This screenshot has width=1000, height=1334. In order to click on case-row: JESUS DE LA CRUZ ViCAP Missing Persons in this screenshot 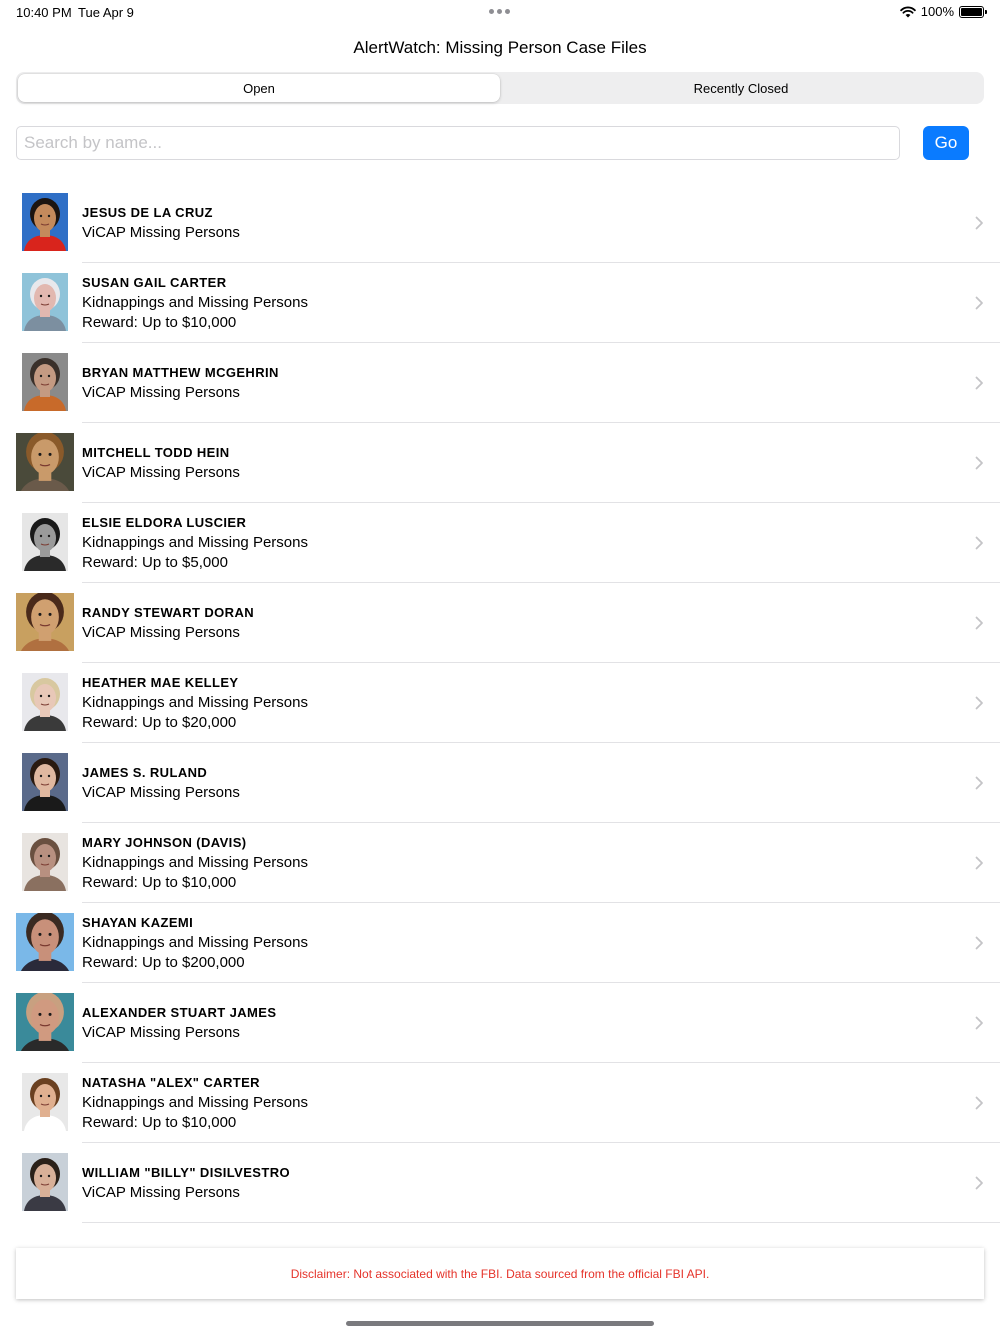, I will do `click(500, 223)`.